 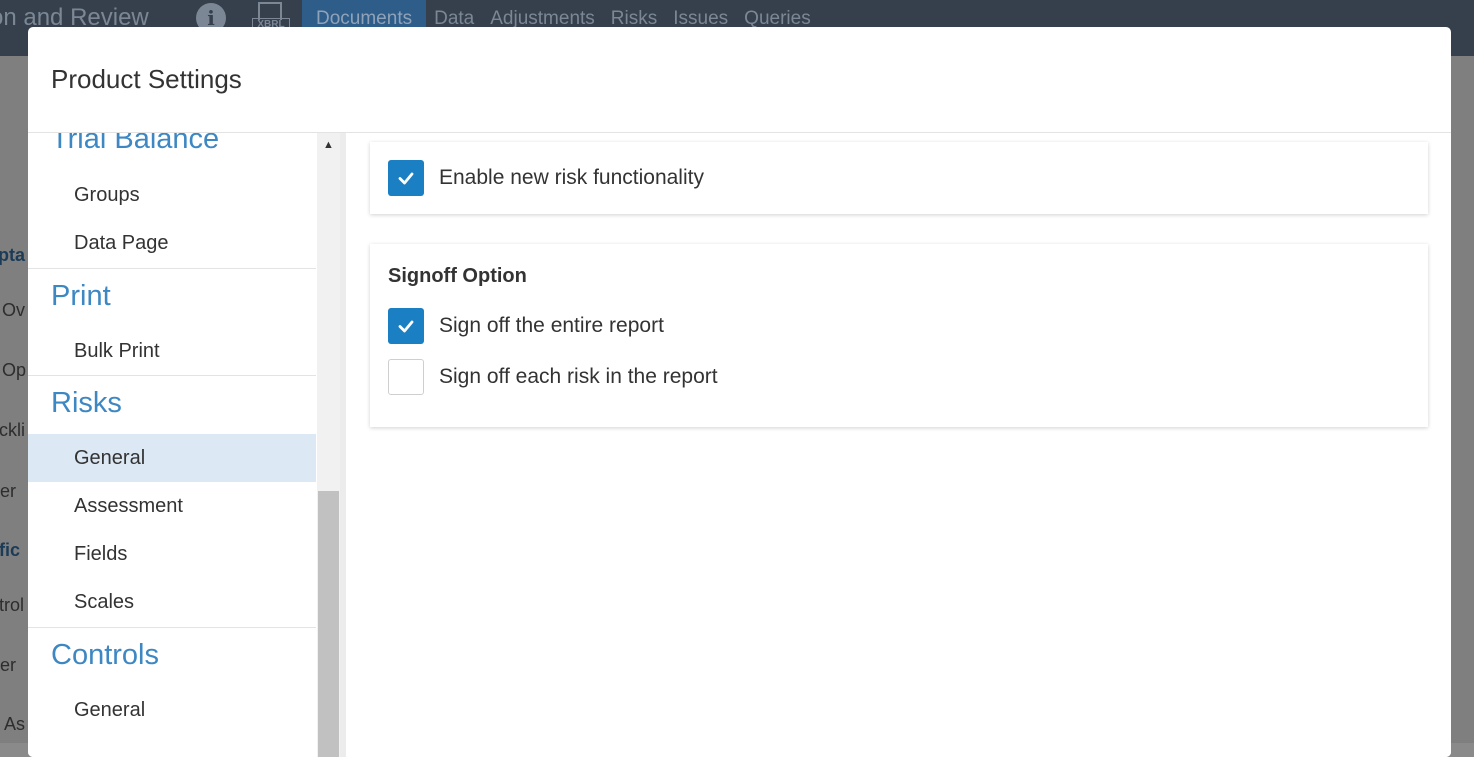 What do you see at coordinates (10, 550) in the screenshot?
I see `background-fragment: fic` at bounding box center [10, 550].